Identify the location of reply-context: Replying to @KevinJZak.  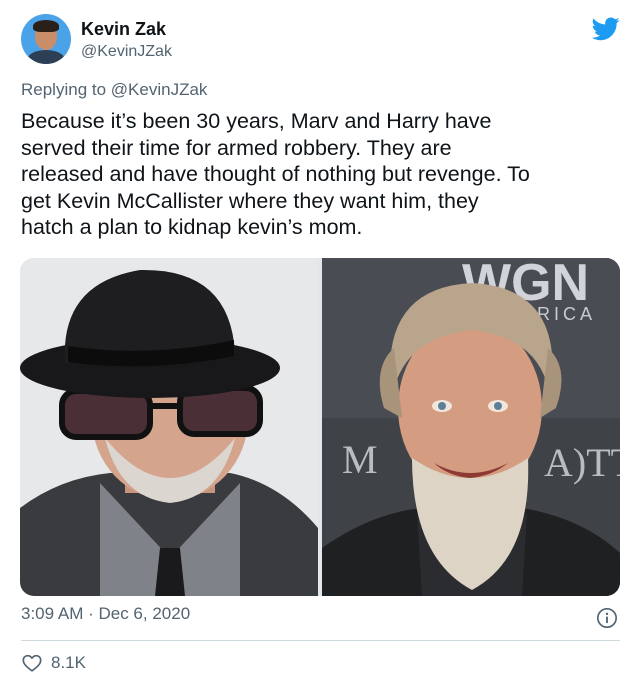
(114, 90).